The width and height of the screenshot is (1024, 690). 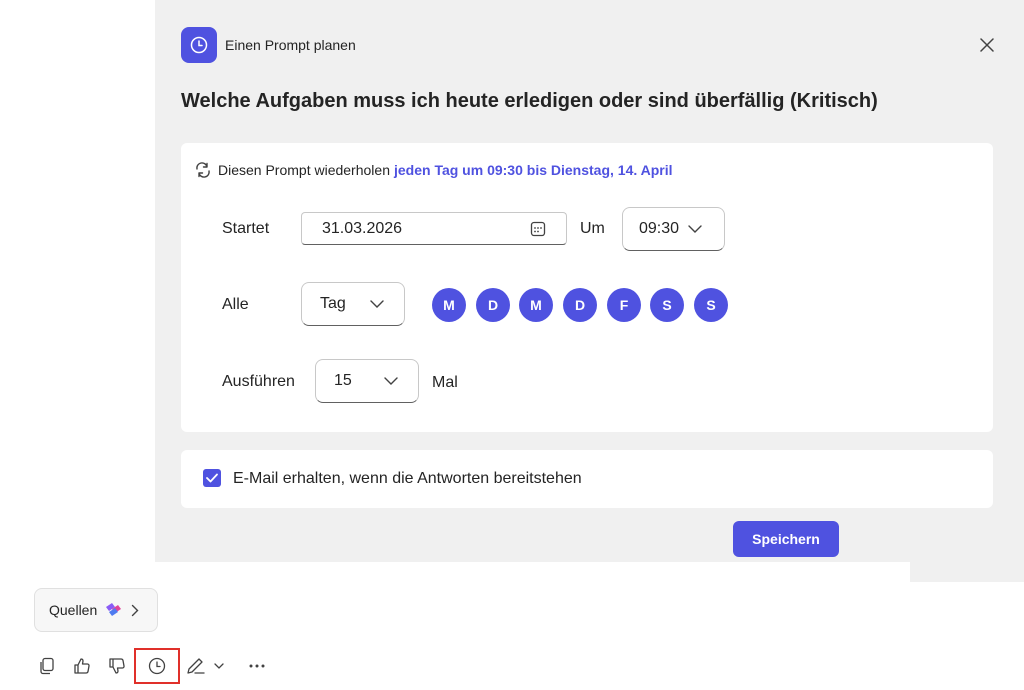 I want to click on start-date-value: 31.03.2026, so click(x=362, y=228).